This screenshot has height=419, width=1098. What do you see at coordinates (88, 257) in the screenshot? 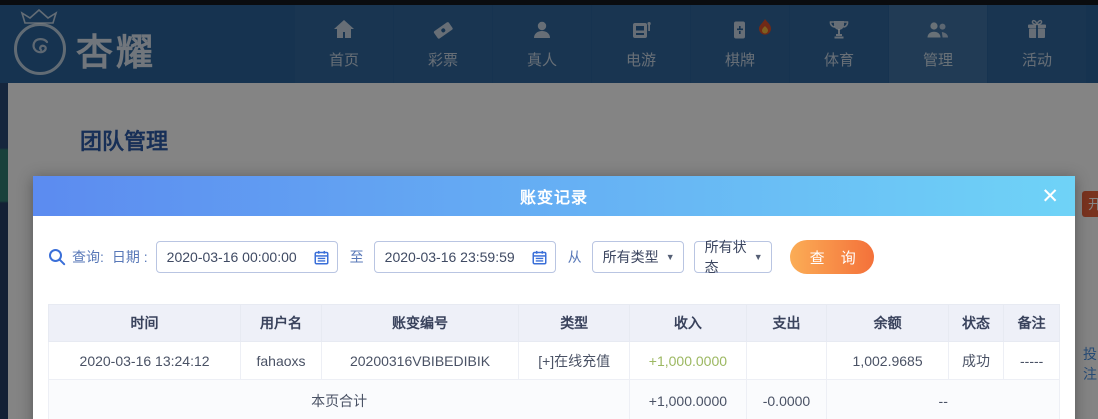
I see `query-label: 查询:` at bounding box center [88, 257].